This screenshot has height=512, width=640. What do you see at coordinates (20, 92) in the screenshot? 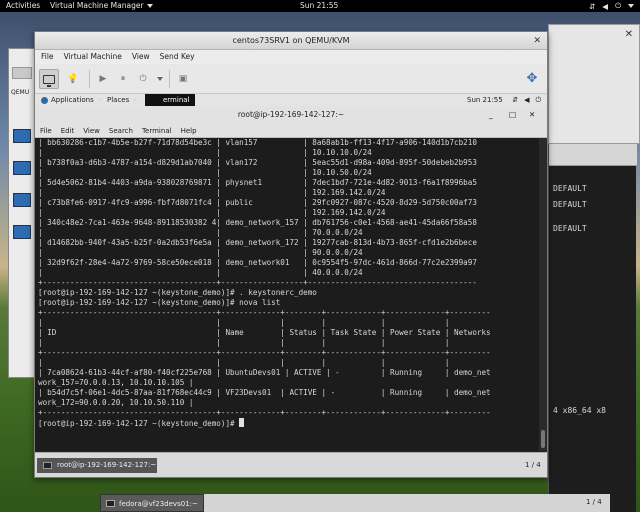
I see `connection-label: QEMU` at bounding box center [20, 92].